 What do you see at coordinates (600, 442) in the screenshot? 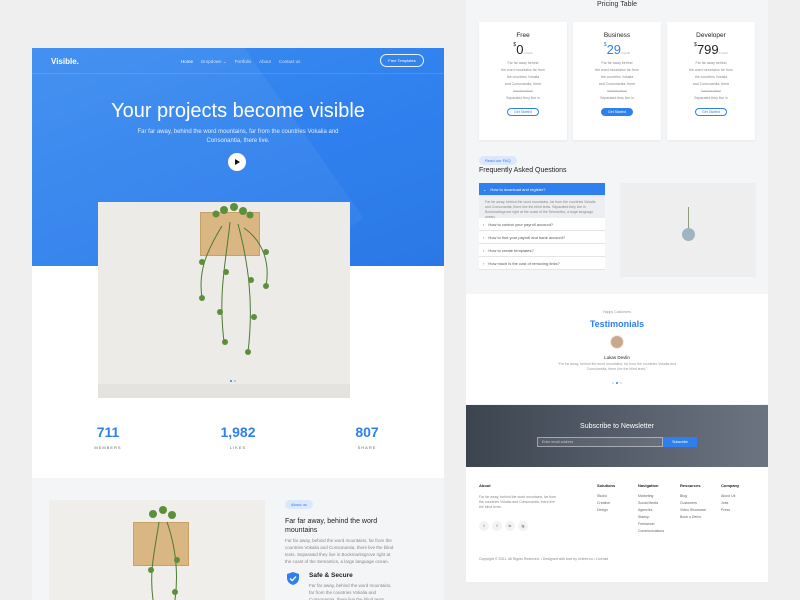
I see `email-input: Enter email address` at bounding box center [600, 442].